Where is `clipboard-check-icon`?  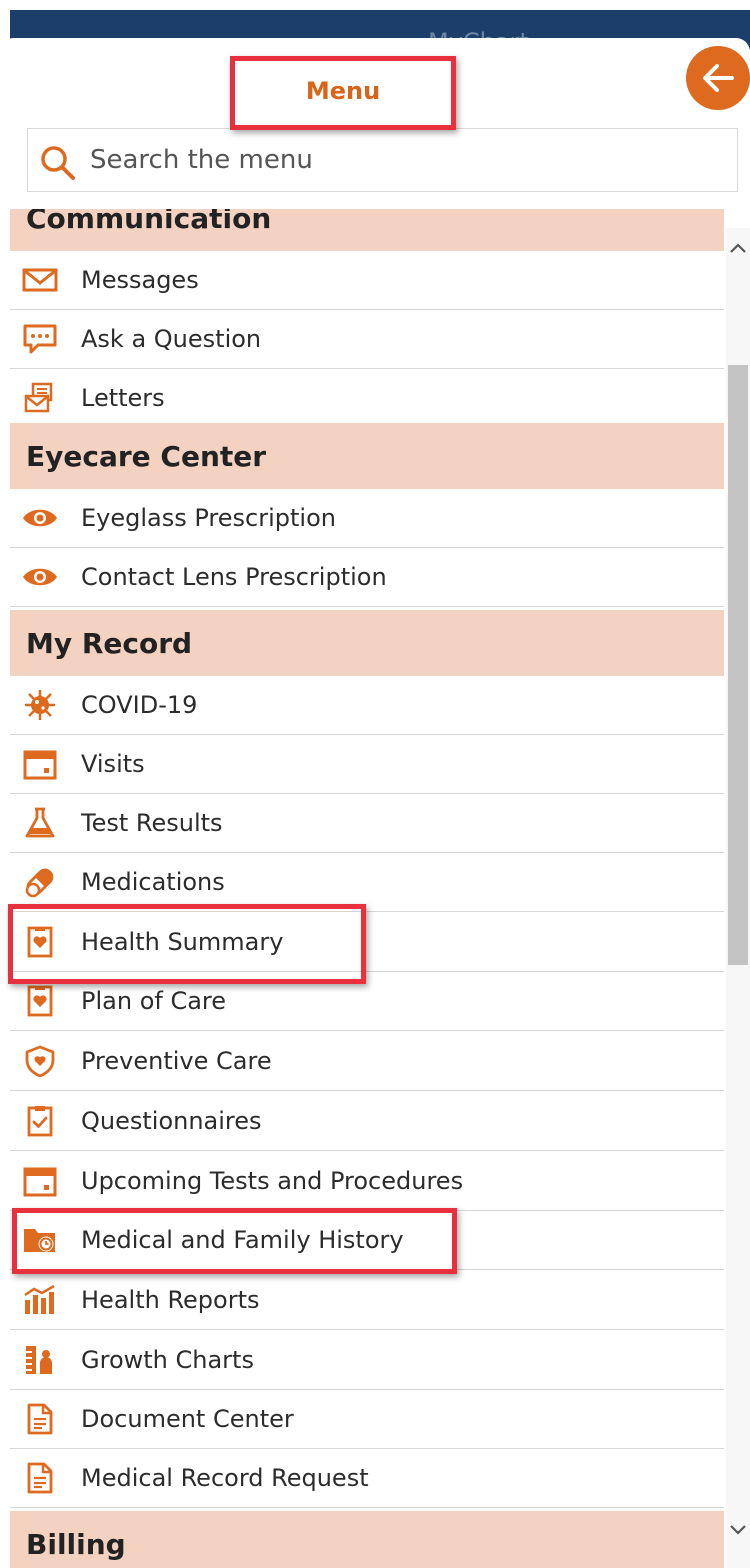 clipboard-check-icon is located at coordinates (40, 1121).